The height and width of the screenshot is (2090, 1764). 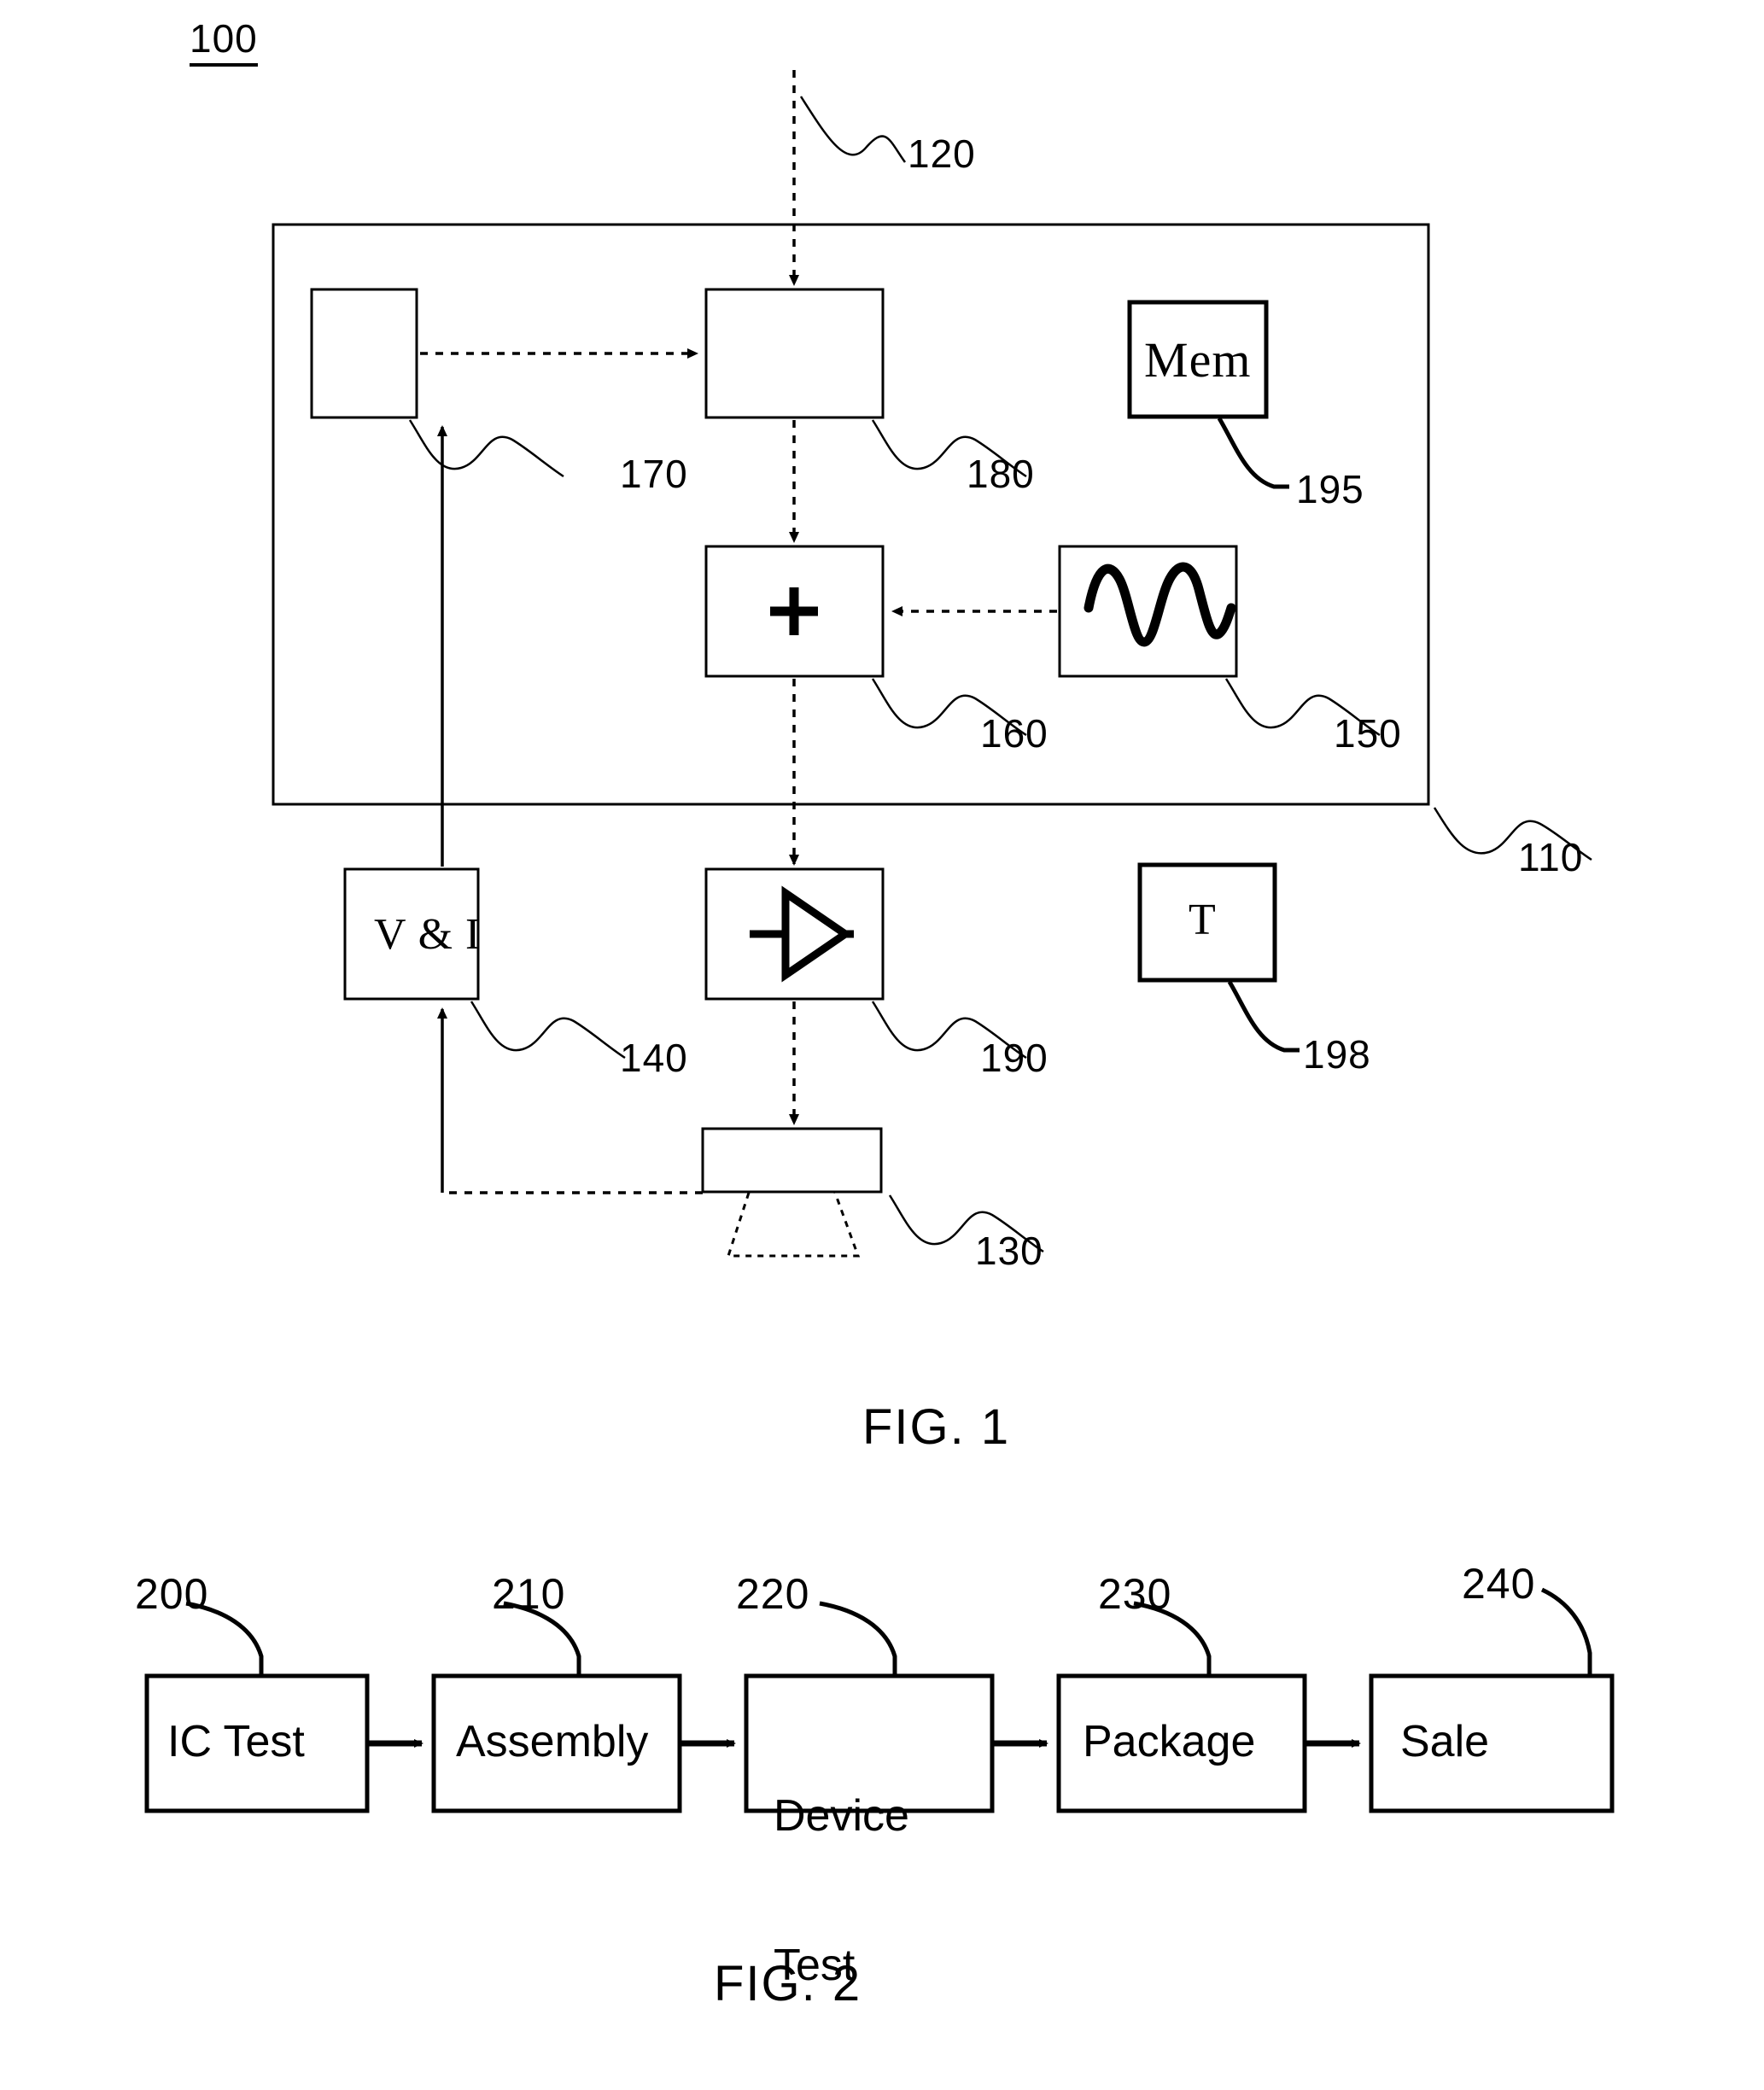 What do you see at coordinates (841, 1816) in the screenshot?
I see `figure2-label-device-test-line1: Device` at bounding box center [841, 1816].